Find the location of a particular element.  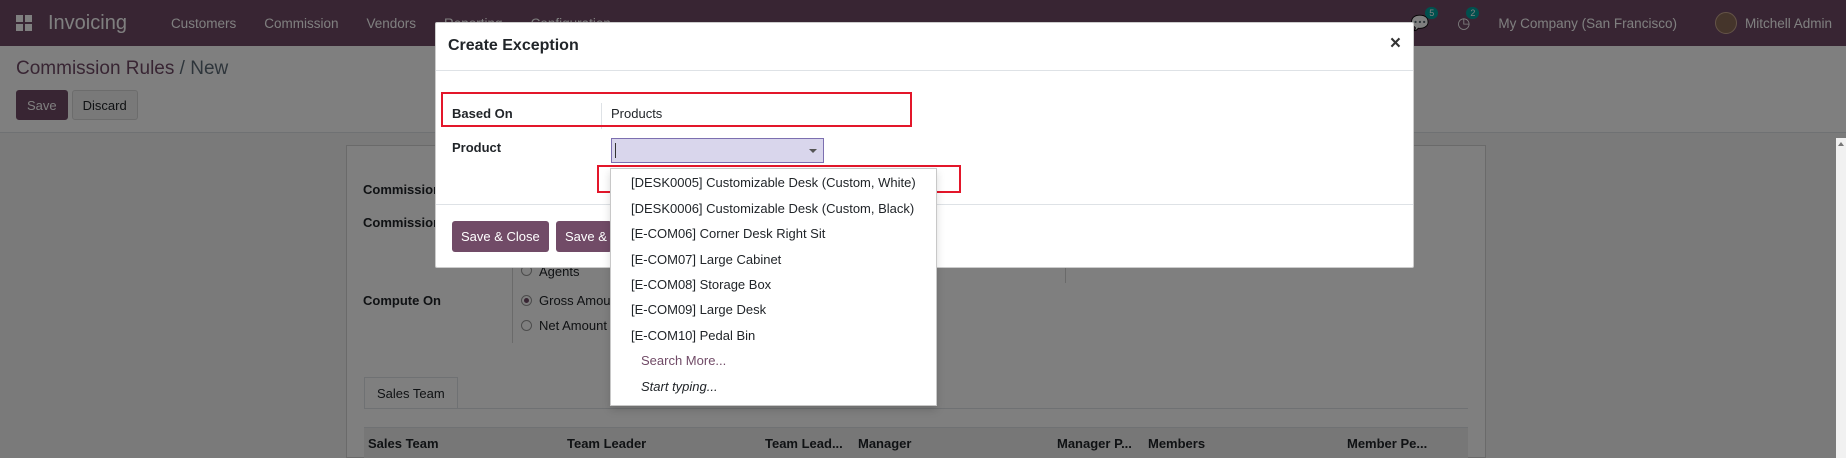

based-on-highlight is located at coordinates (676, 109).